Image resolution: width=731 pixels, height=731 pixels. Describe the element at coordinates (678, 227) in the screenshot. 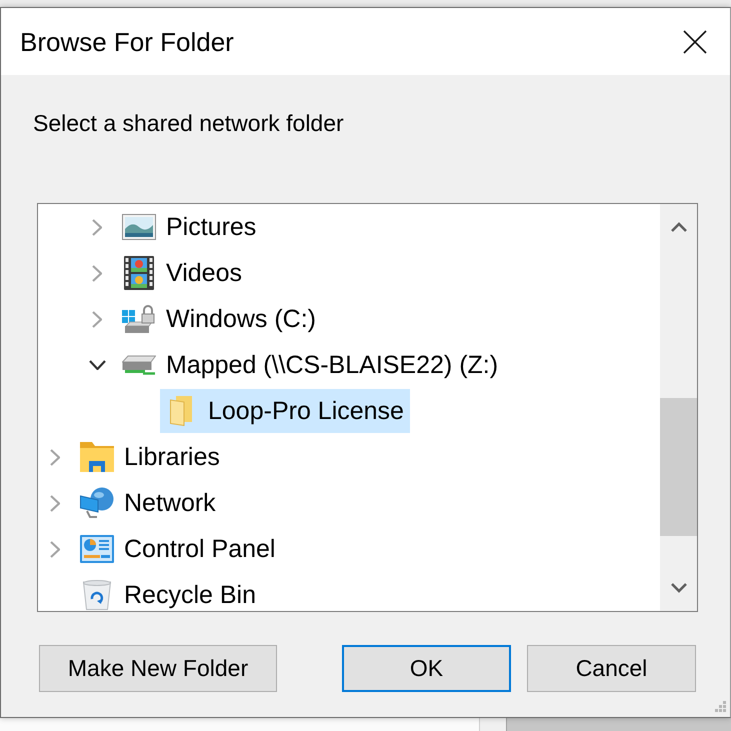

I see `chevron-up-icon` at that location.